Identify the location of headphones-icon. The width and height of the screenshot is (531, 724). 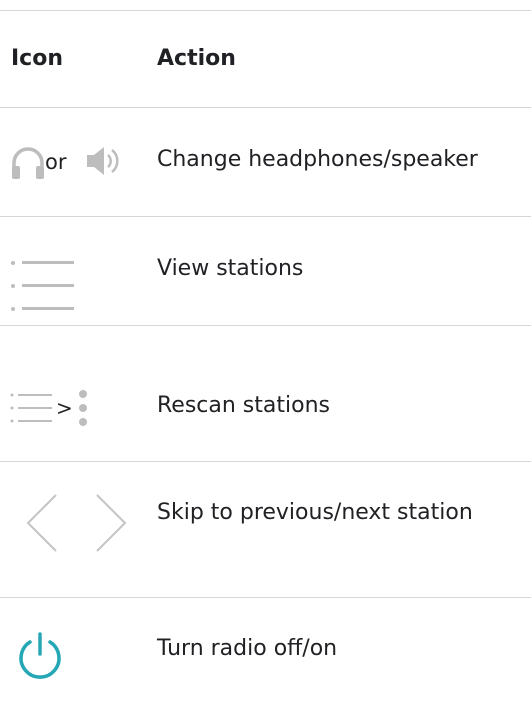
(28, 163).